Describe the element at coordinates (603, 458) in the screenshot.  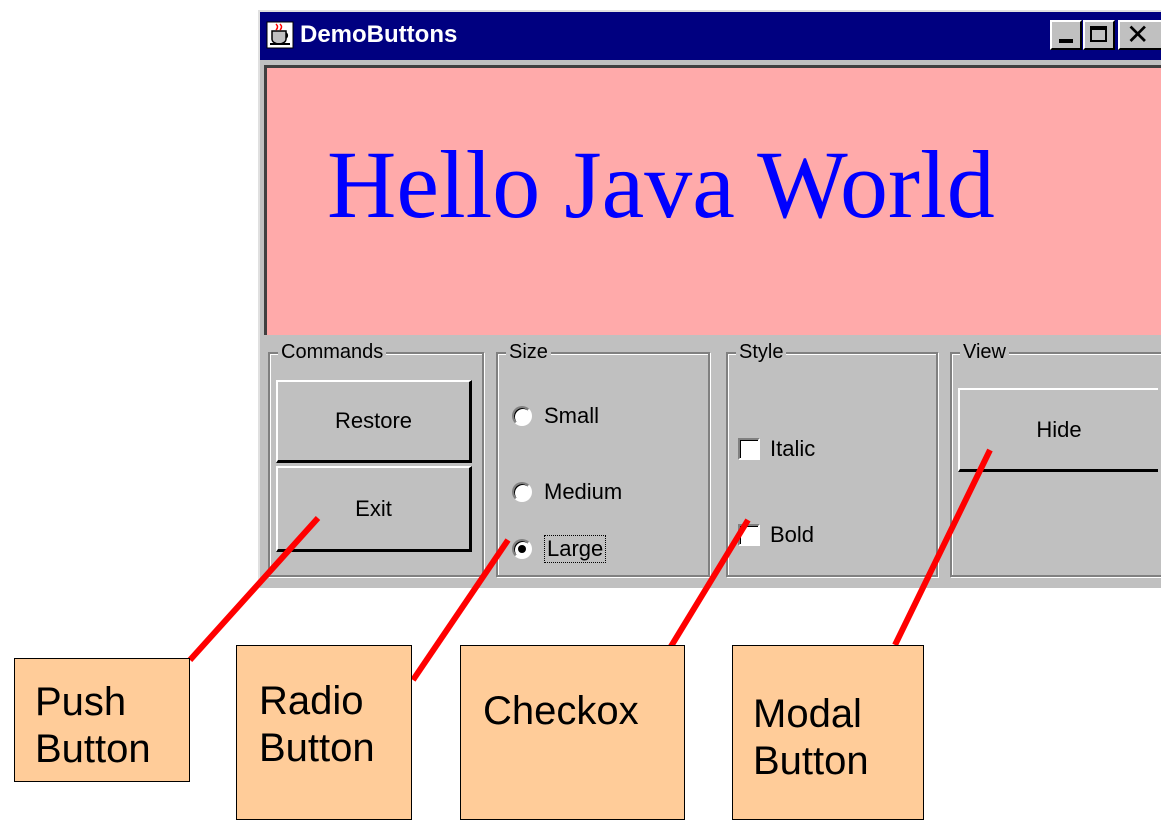
I see `size-group: Size Small Medium Large` at that location.